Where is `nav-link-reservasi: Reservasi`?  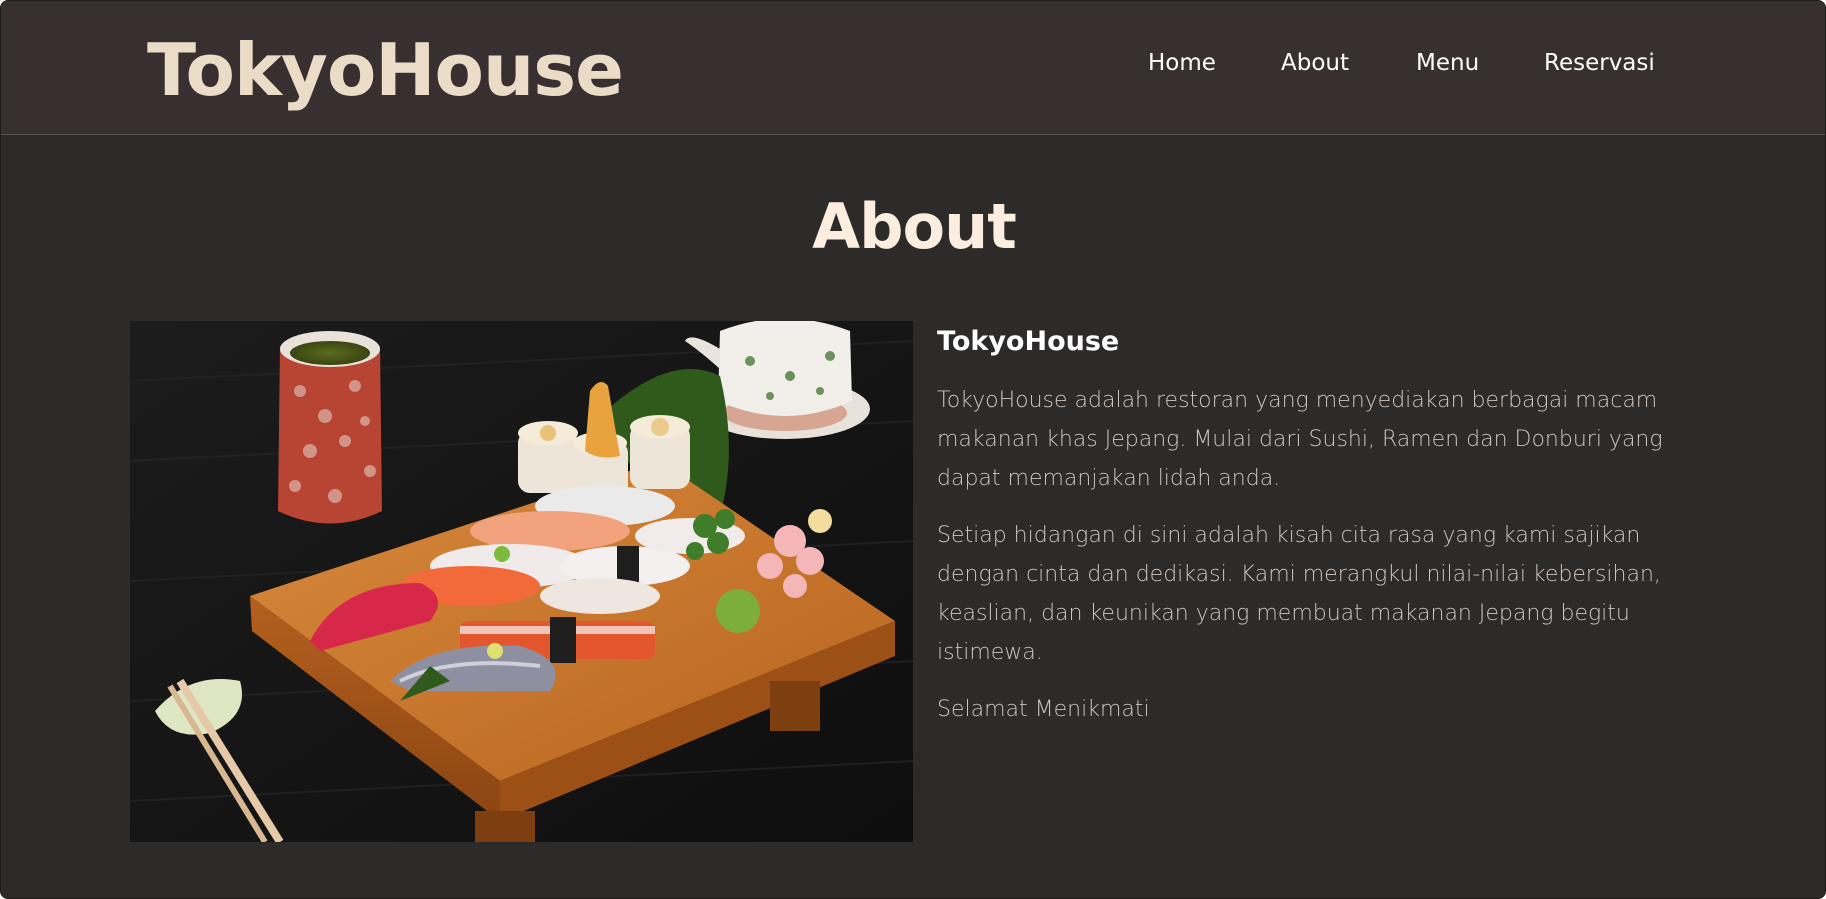
nav-link-reservasi: Reservasi is located at coordinates (1599, 63).